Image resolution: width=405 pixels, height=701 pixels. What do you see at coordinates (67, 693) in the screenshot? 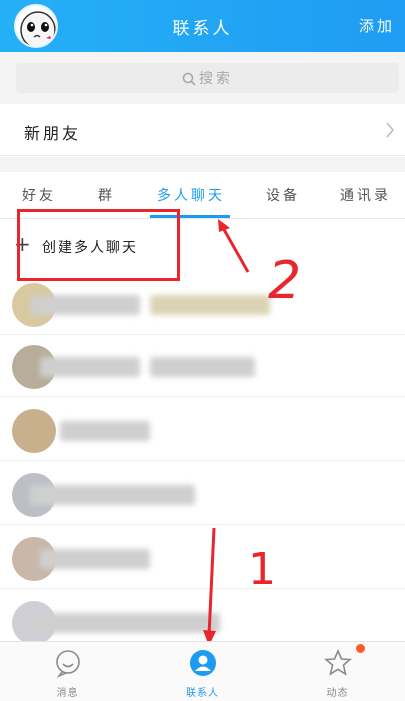
I see `nav-messages-label: 消息` at bounding box center [67, 693].